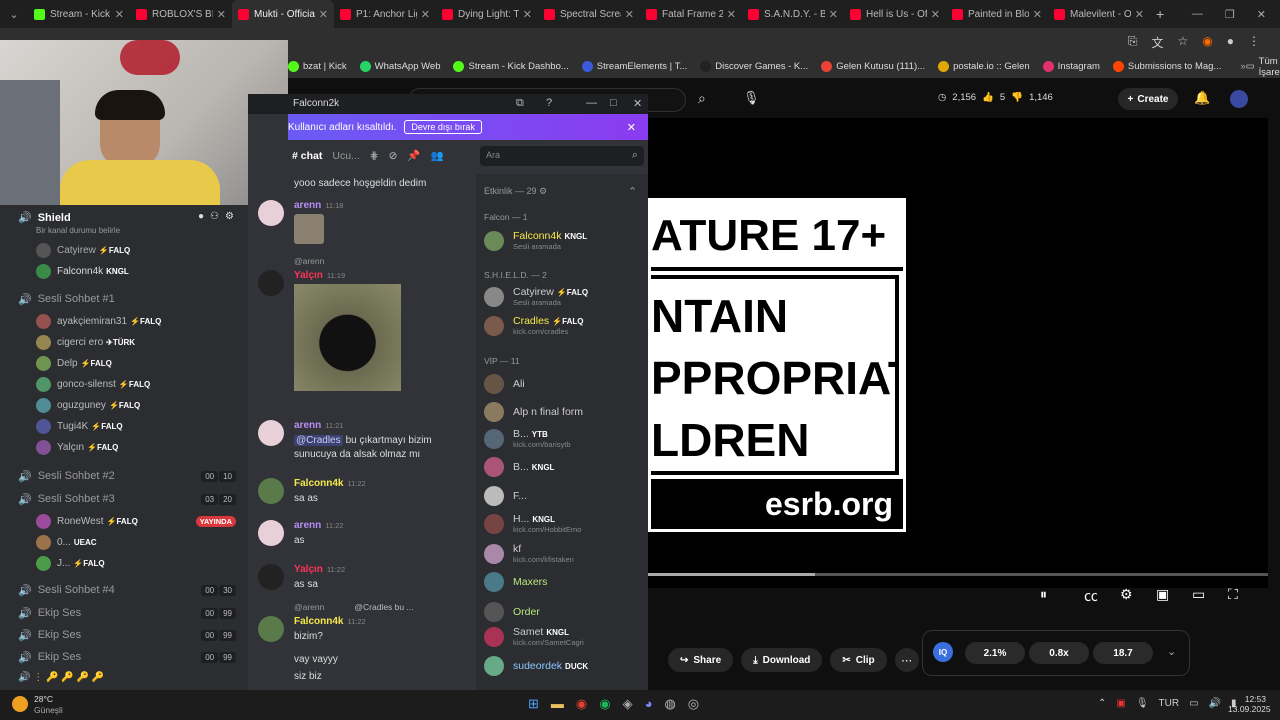  What do you see at coordinates (958, 574) in the screenshot?
I see `progress-bar` at bounding box center [958, 574].